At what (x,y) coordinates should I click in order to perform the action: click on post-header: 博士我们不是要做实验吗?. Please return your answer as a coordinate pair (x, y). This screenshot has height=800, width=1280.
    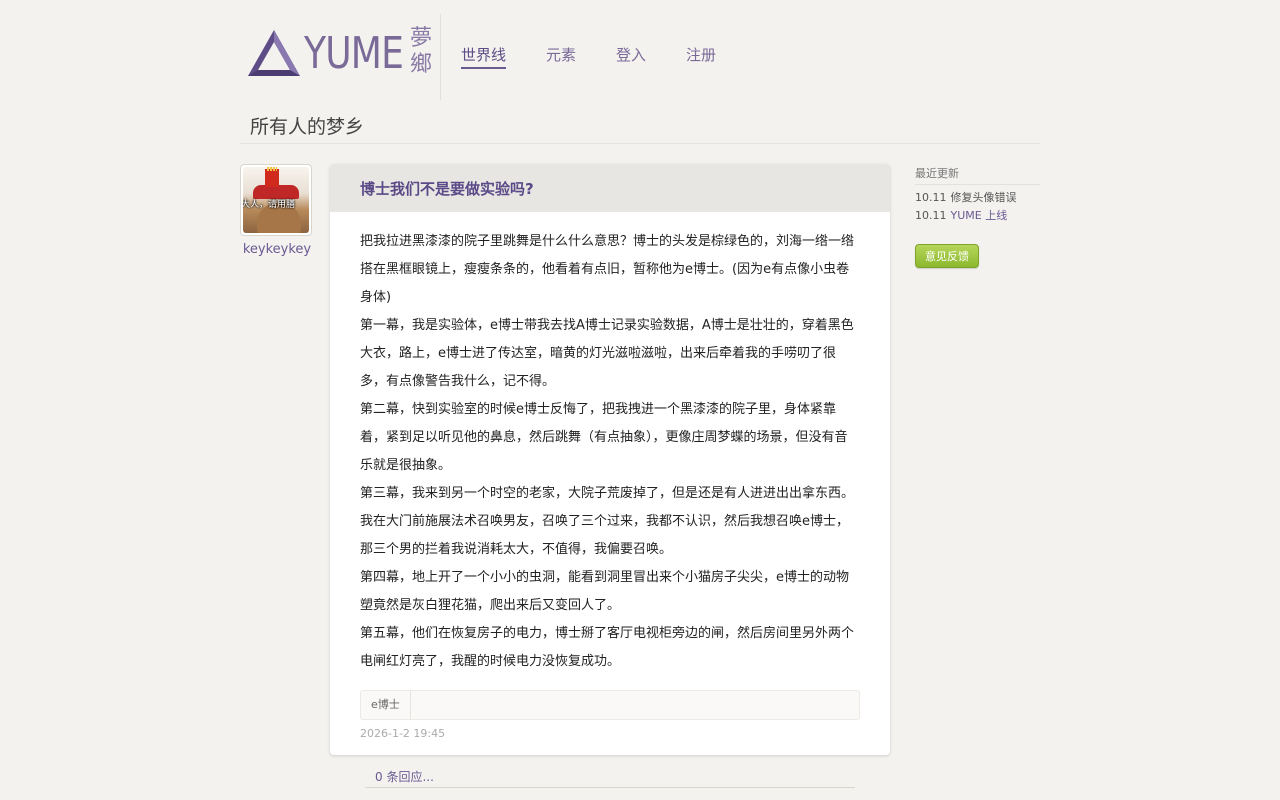
    Looking at the image, I should click on (610, 188).